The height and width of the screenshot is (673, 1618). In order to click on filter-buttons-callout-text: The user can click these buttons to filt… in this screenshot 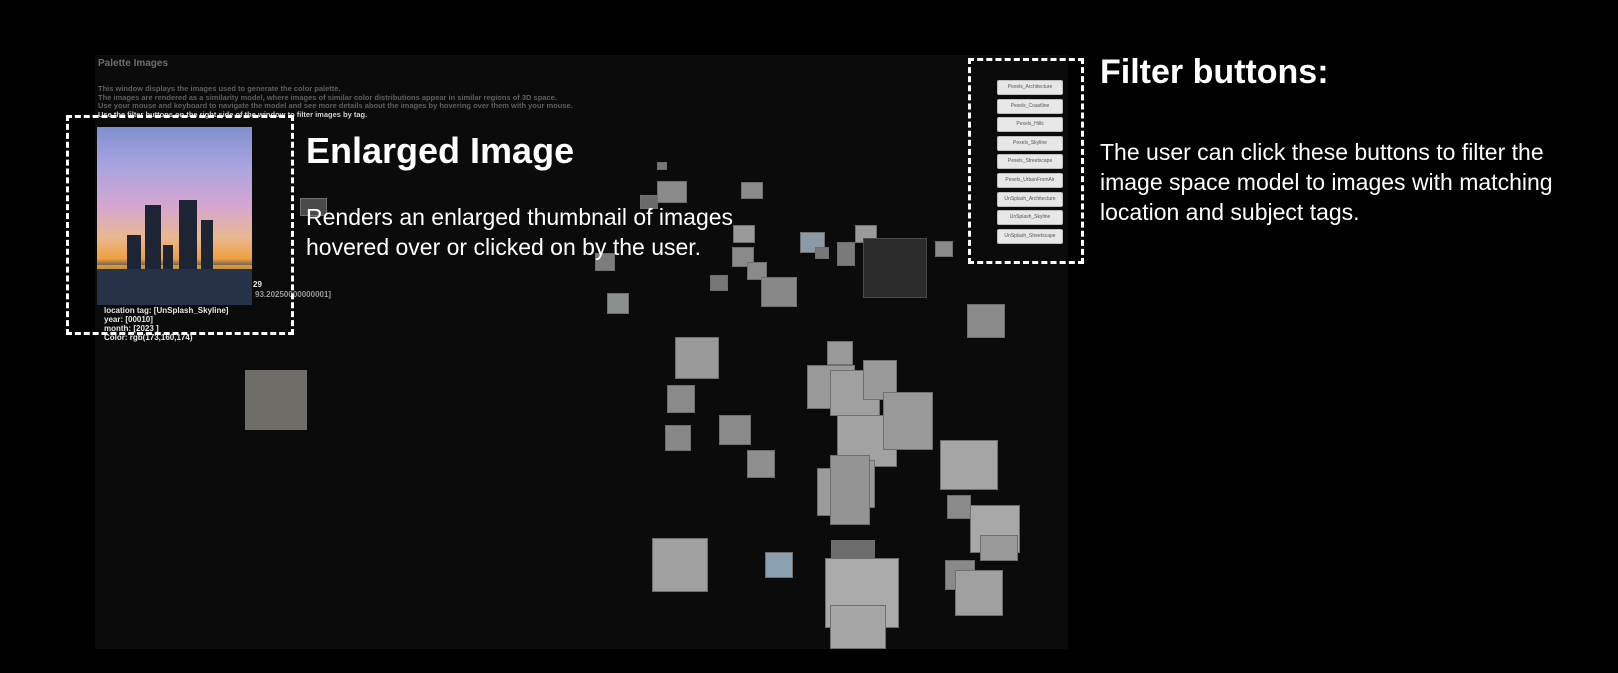, I will do `click(1326, 182)`.